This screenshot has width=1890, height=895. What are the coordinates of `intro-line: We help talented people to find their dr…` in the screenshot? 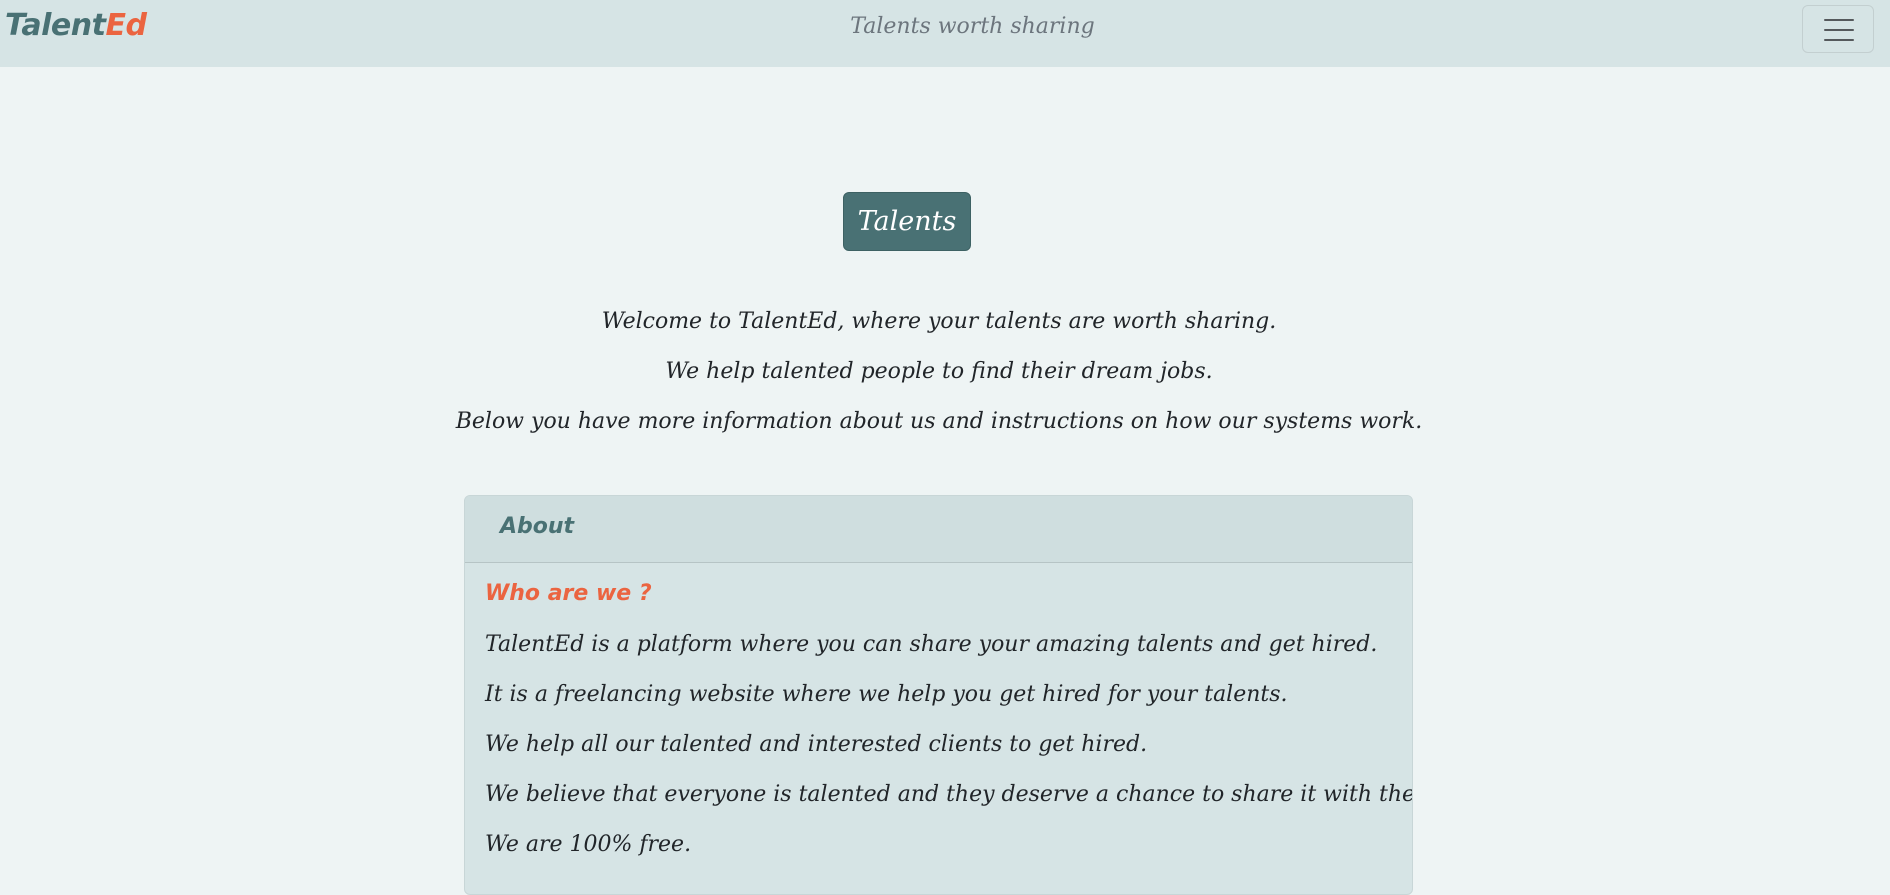 It's located at (939, 371).